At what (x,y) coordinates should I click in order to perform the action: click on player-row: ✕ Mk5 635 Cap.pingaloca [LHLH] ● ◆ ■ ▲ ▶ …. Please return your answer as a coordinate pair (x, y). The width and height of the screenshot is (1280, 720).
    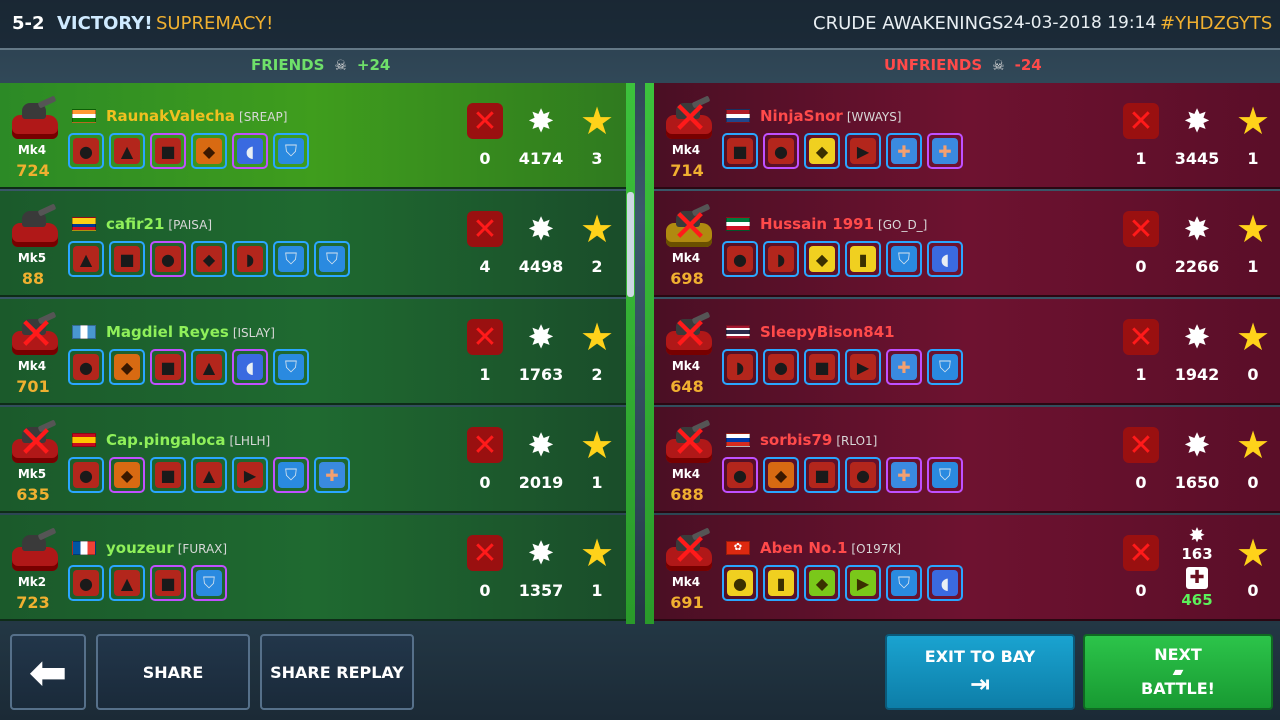
    Looking at the image, I should click on (313, 460).